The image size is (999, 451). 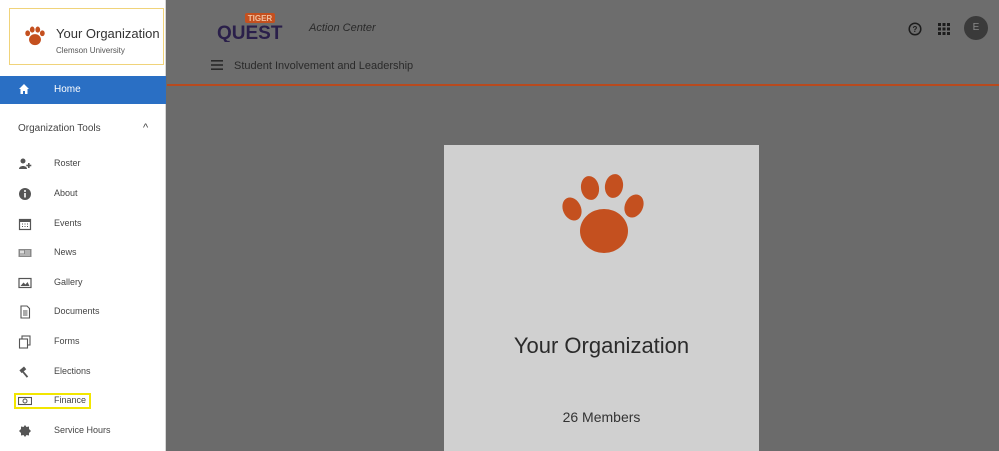 I want to click on sidebar-item-label: Finance, so click(x=70, y=400).